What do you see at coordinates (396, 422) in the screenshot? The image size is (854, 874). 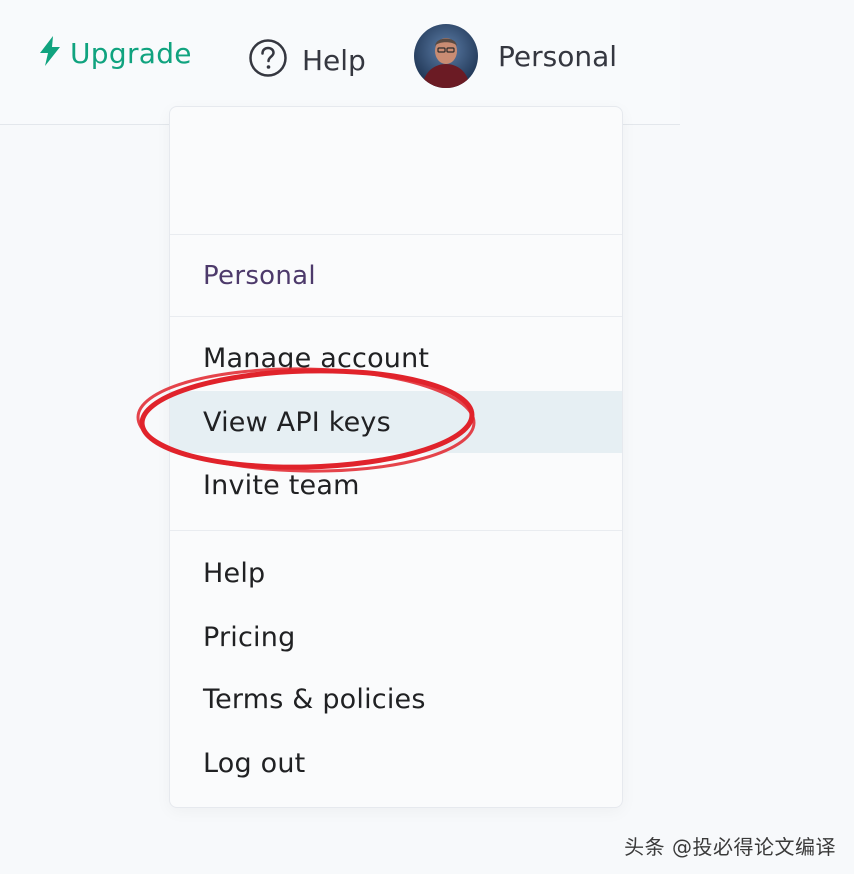 I see `menu-item-view-api-keys: View API keys` at bounding box center [396, 422].